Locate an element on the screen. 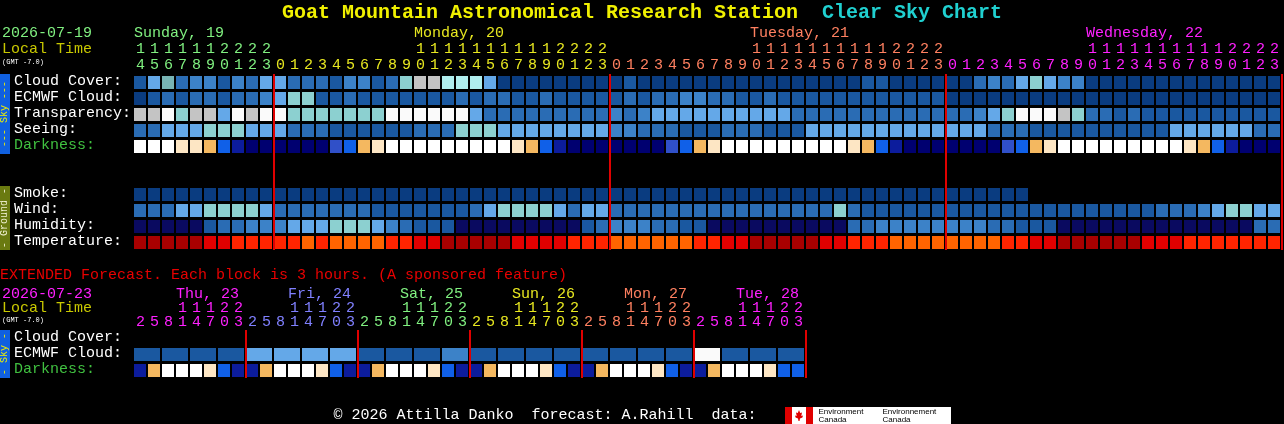  logo-text: Environnement Canada is located at coordinates (910, 415).